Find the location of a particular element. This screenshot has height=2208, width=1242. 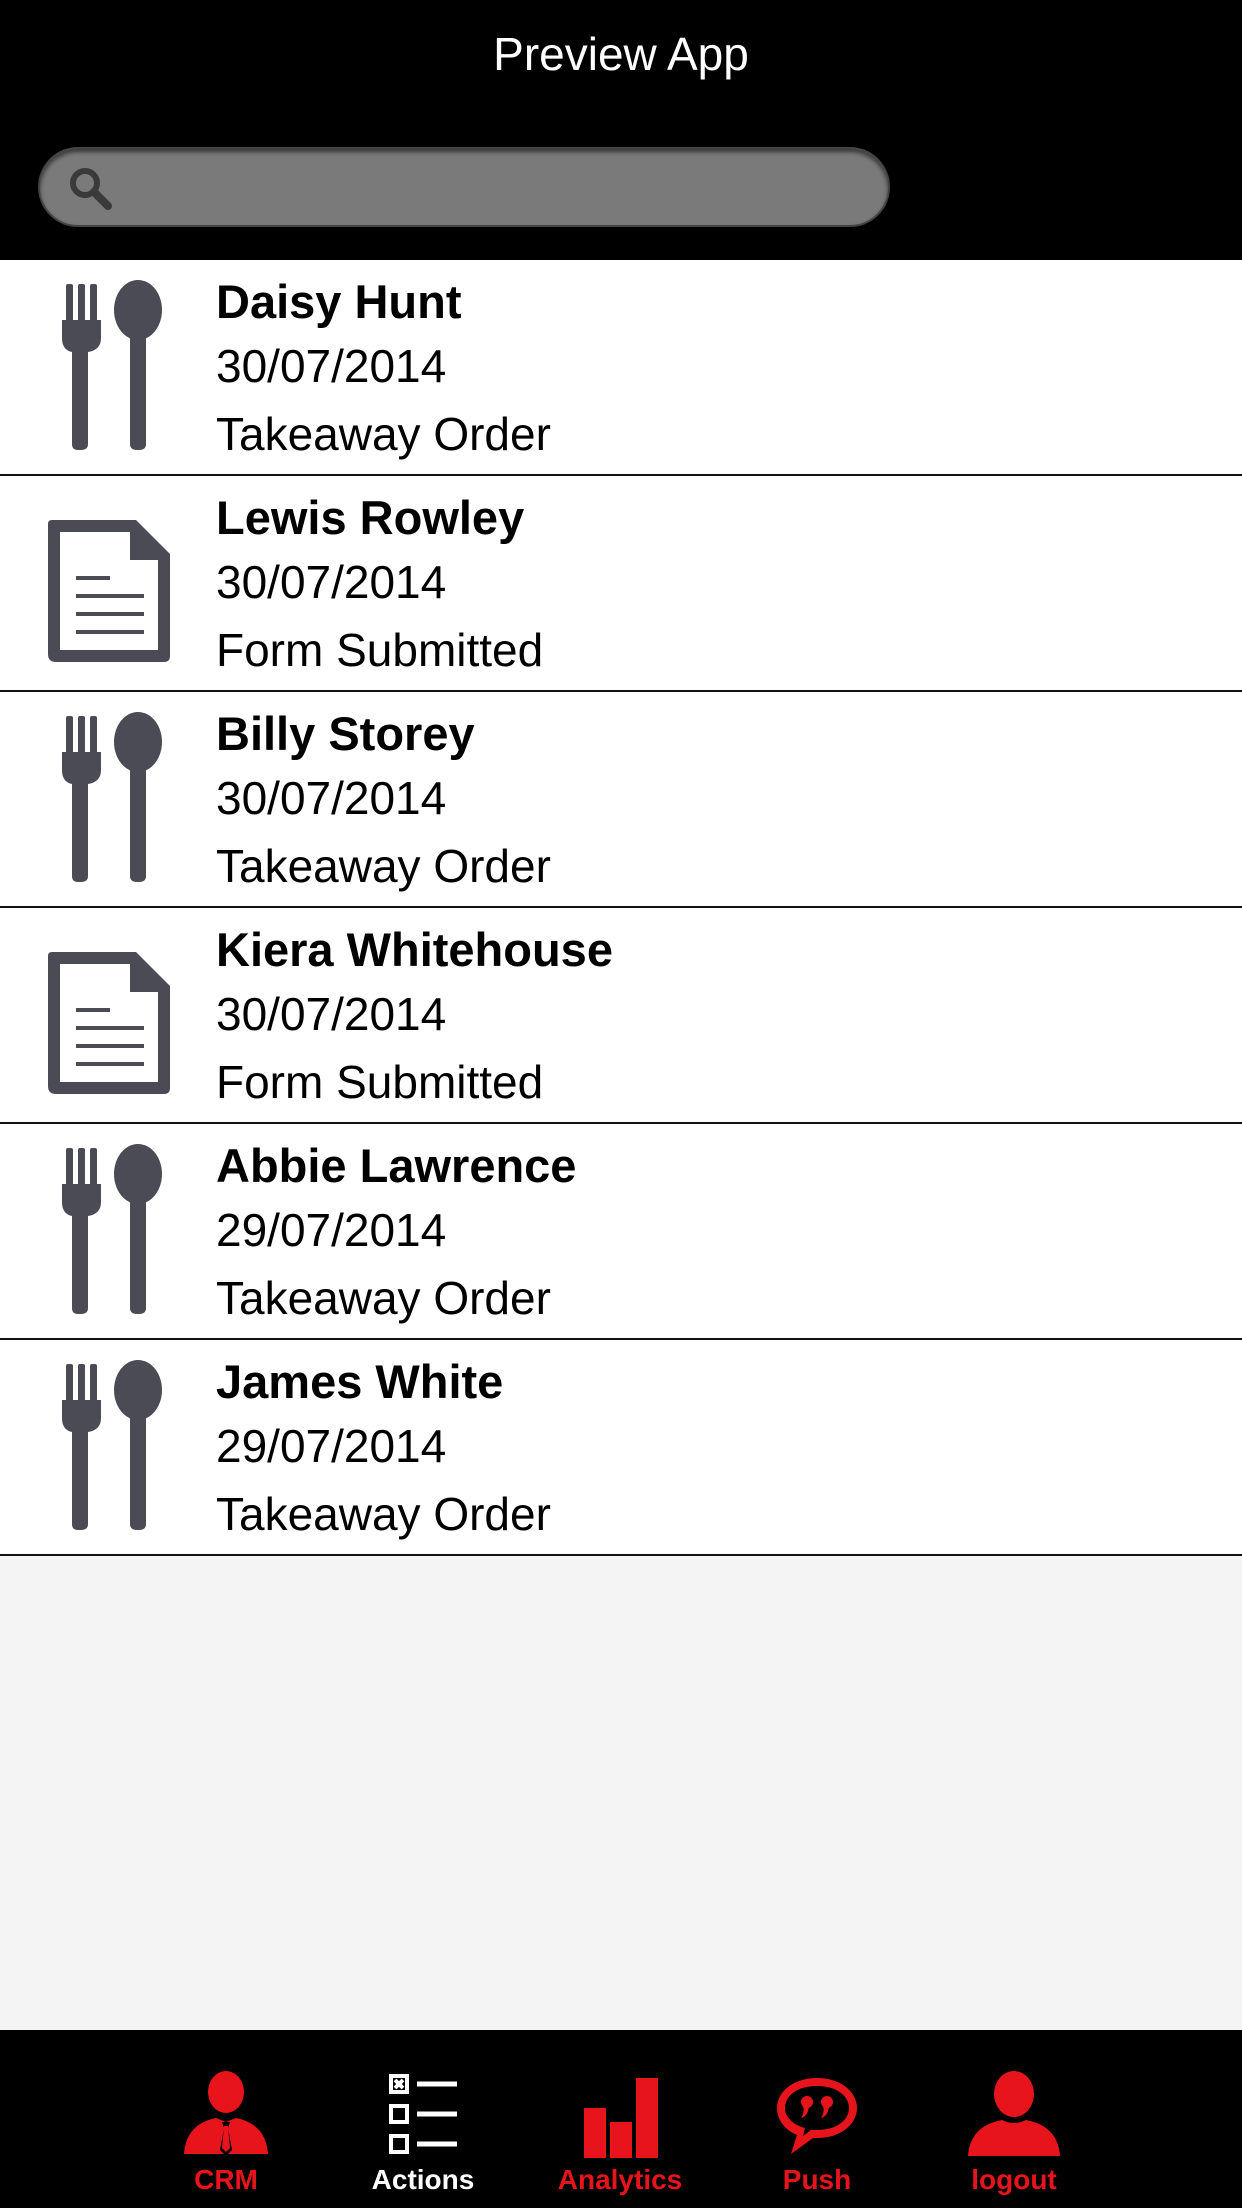

tab-label: Push is located at coordinates (817, 2179).